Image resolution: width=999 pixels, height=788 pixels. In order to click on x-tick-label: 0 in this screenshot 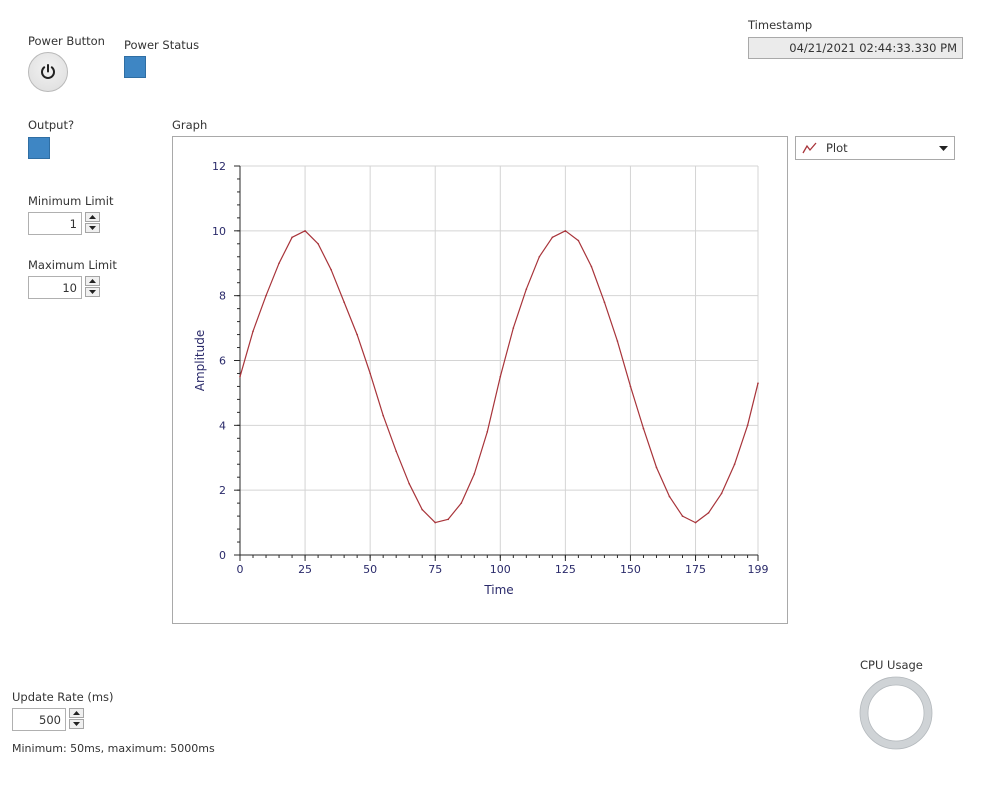, I will do `click(240, 569)`.